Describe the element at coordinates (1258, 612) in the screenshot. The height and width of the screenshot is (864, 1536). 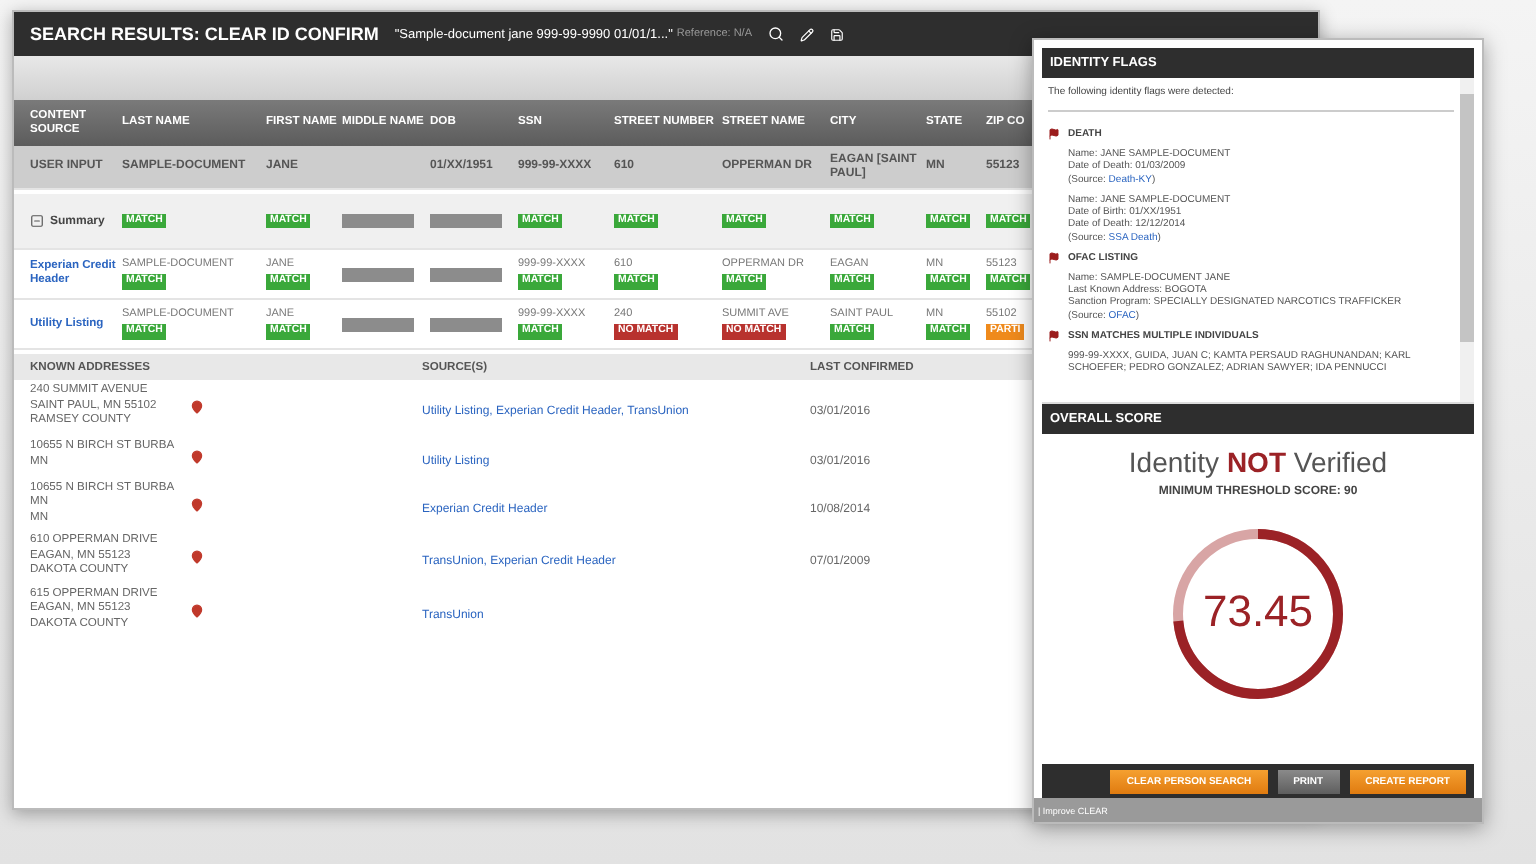
I see `score-value: 73.45` at that location.